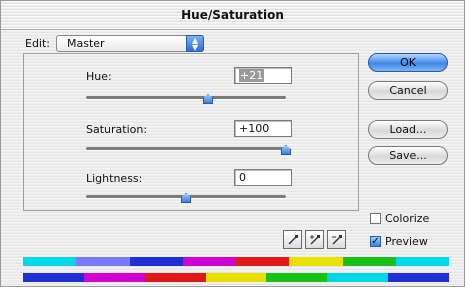 This screenshot has width=465, height=287. What do you see at coordinates (375, 241) in the screenshot?
I see `preview-checkbox: ✓` at bounding box center [375, 241].